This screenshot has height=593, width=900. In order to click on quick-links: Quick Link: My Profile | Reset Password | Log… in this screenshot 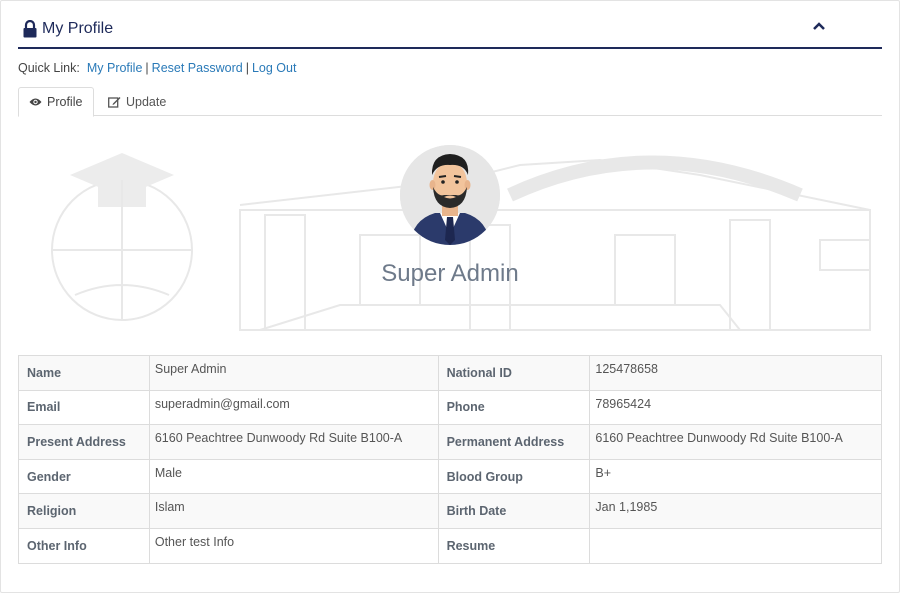, I will do `click(157, 68)`.